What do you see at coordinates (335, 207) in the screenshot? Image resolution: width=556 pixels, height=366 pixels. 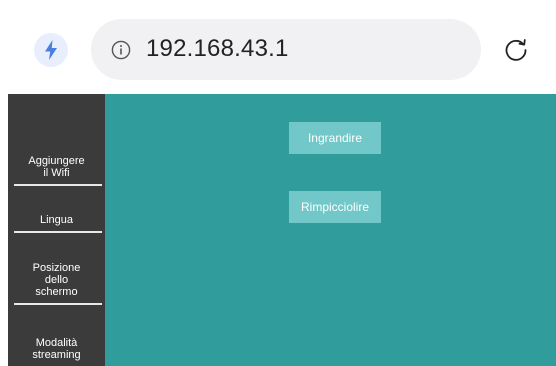 I see `zoom-out-button: Rimpicciolire` at bounding box center [335, 207].